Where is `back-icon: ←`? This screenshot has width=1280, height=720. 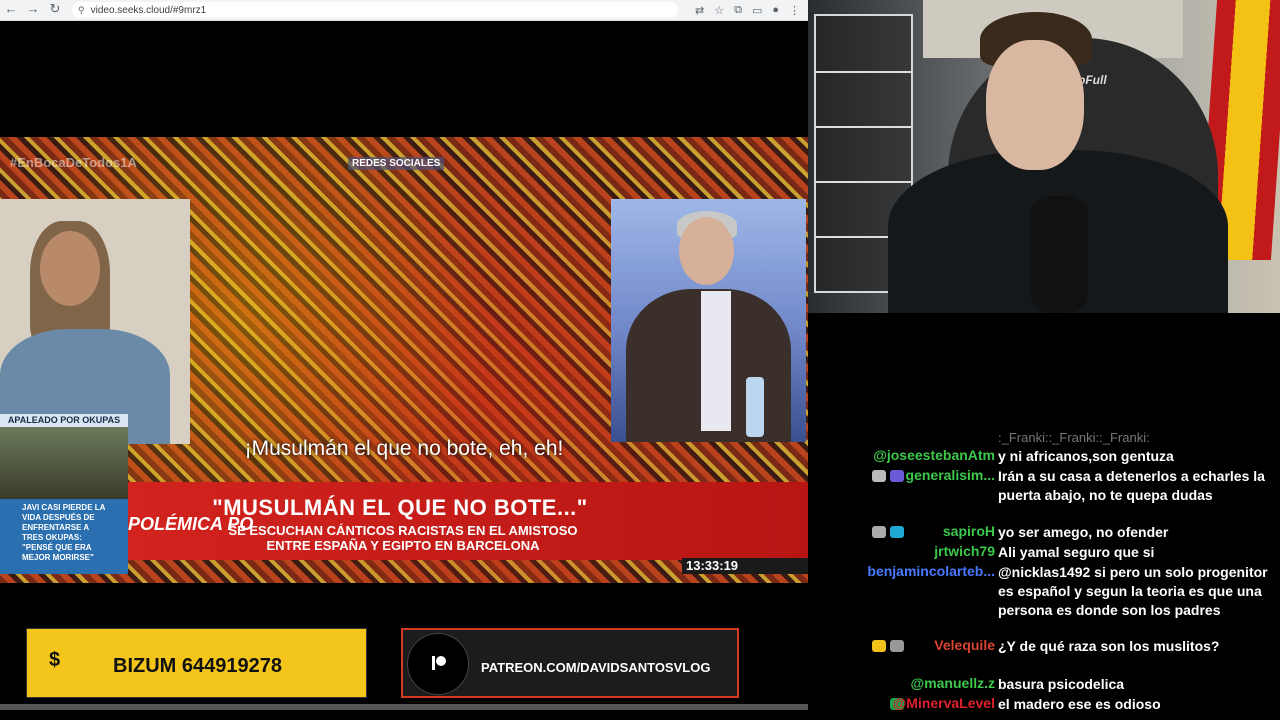
back-icon: ← is located at coordinates (11, 10).